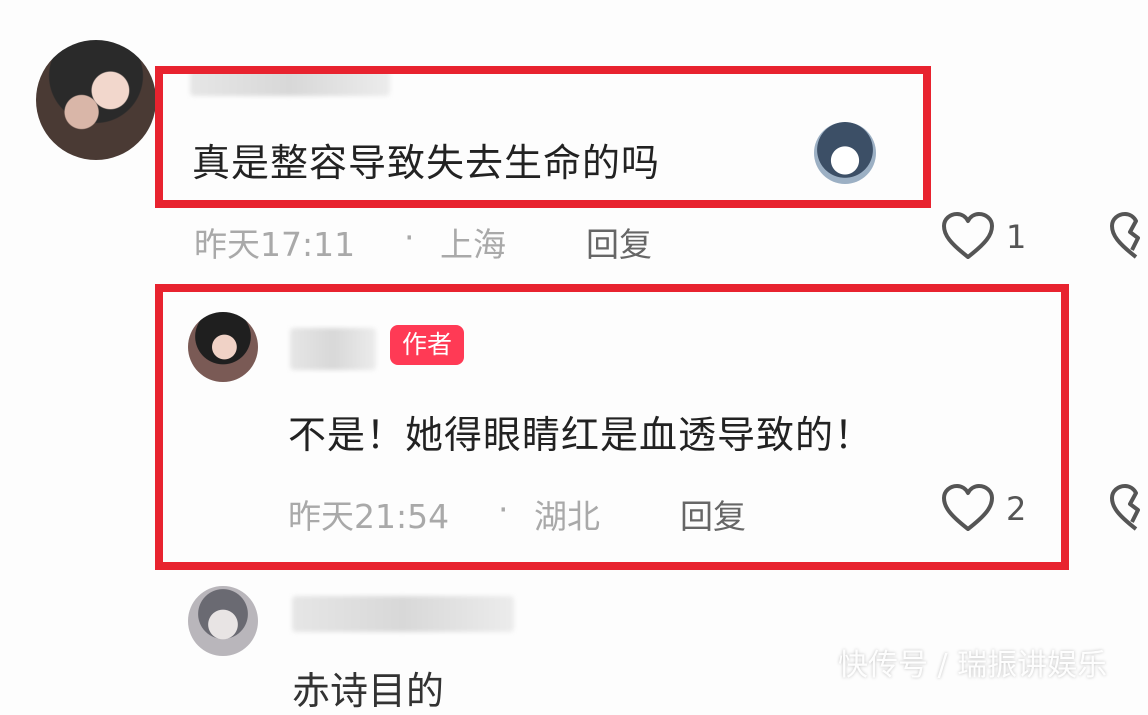 The width and height of the screenshot is (1148, 715). I want to click on author-badge: 作者, so click(427, 345).